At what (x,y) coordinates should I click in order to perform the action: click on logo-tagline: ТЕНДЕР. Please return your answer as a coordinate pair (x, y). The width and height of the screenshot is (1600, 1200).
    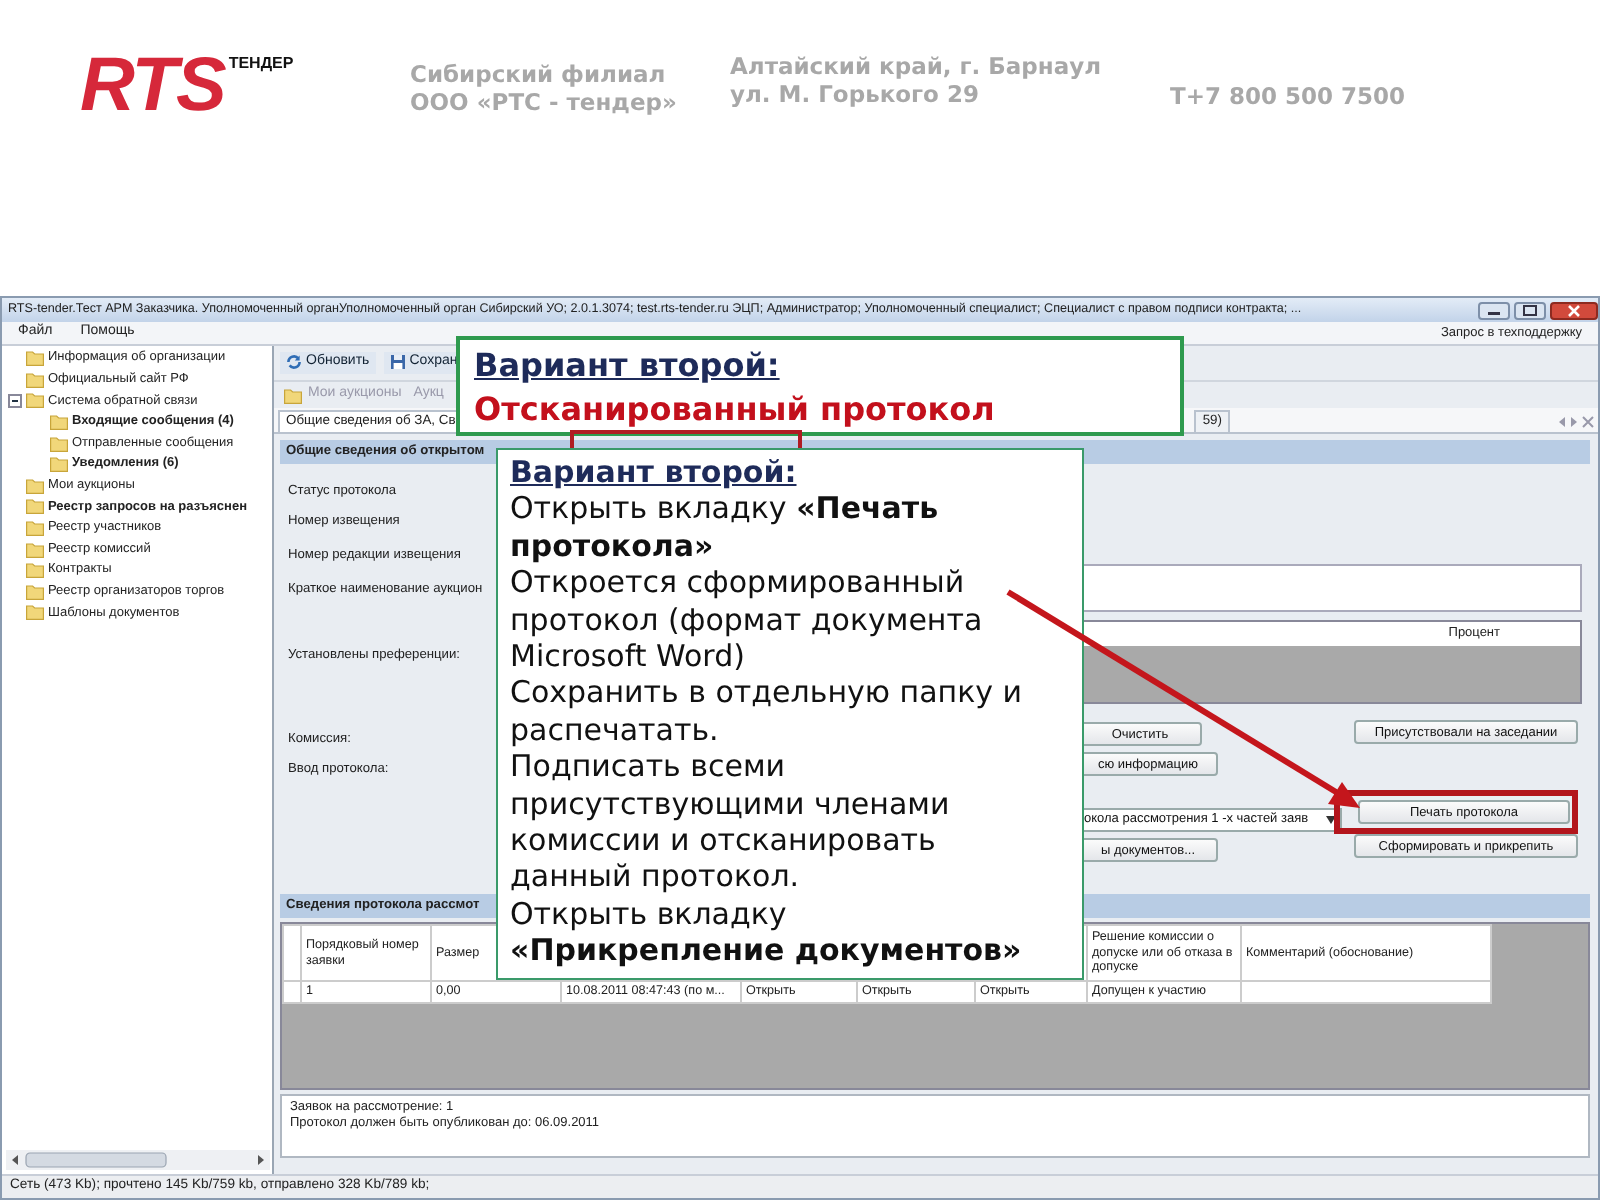
    Looking at the image, I should click on (261, 64).